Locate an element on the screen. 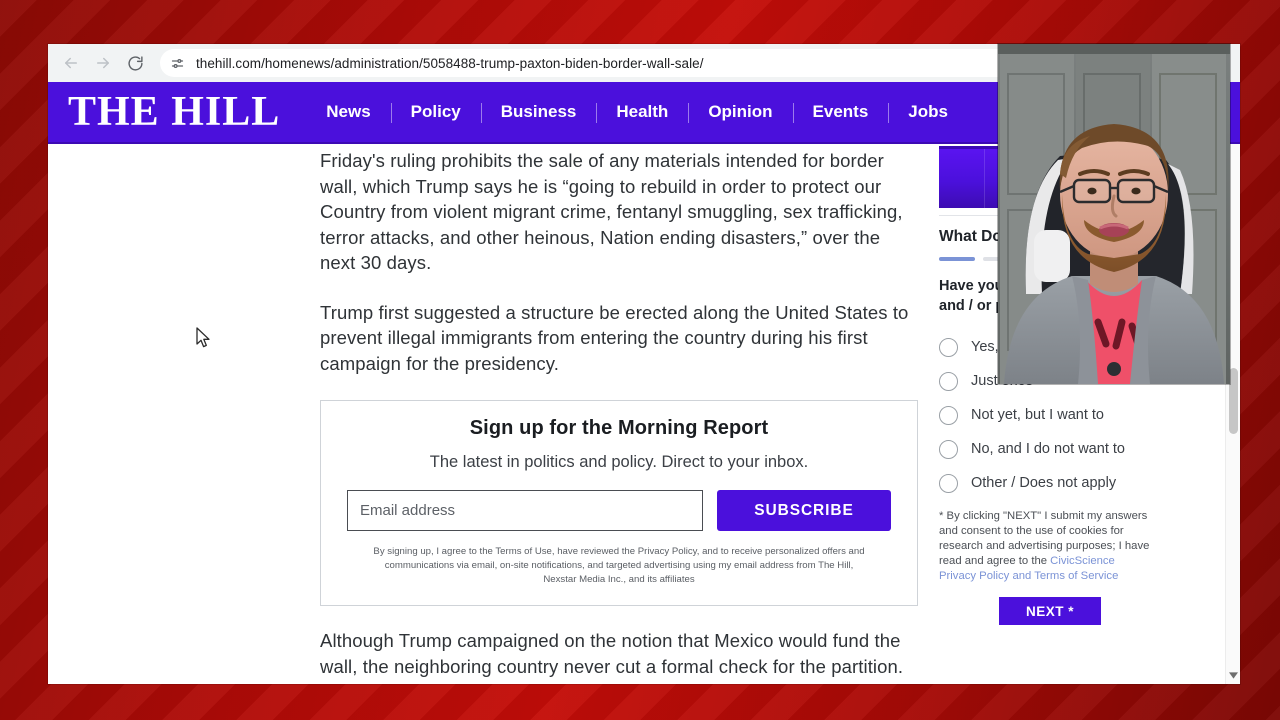  scroll-down-arrow-icon is located at coordinates (1233, 675).